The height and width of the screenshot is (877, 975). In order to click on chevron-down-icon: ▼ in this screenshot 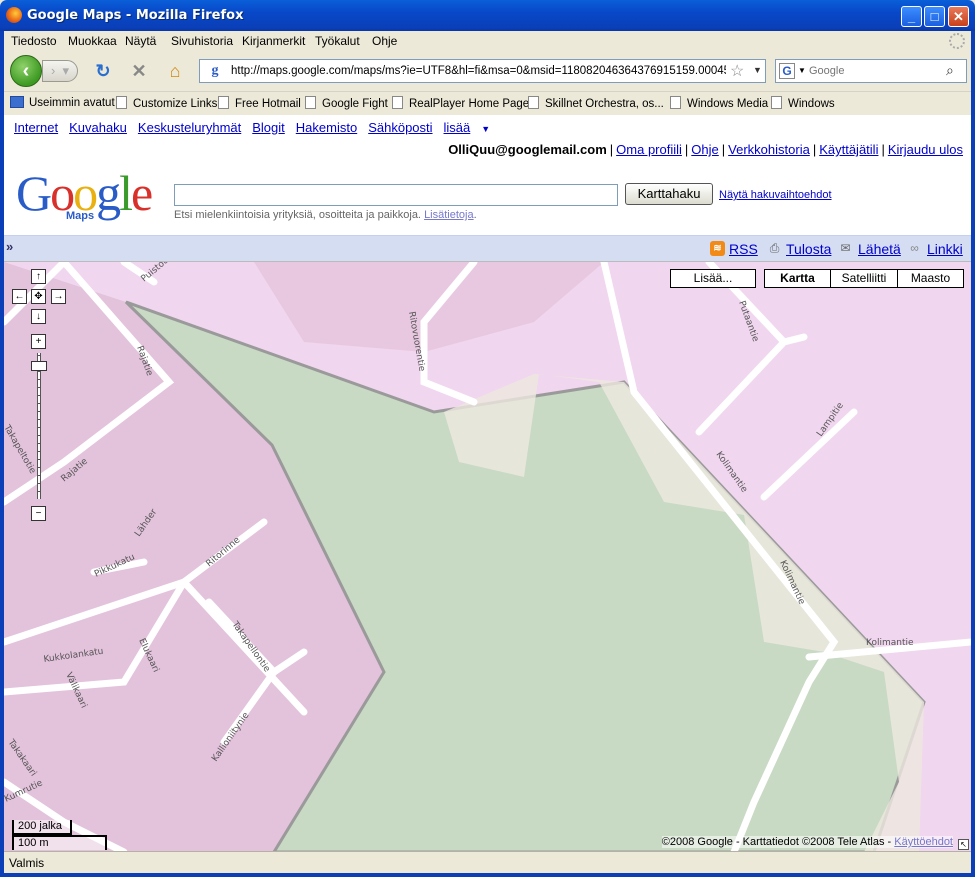, I will do `click(485, 129)`.